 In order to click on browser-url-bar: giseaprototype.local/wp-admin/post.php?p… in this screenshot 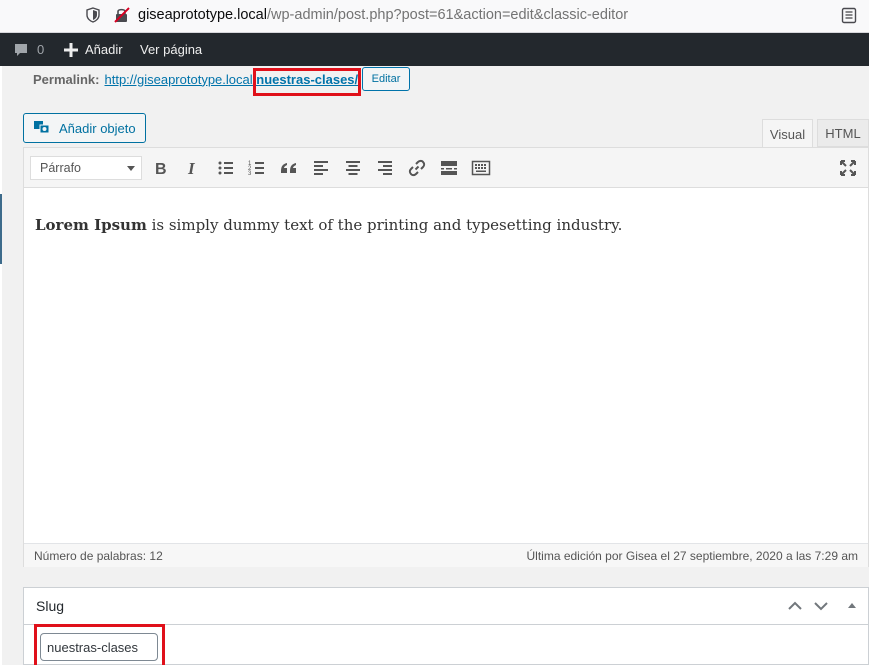, I will do `click(434, 16)`.